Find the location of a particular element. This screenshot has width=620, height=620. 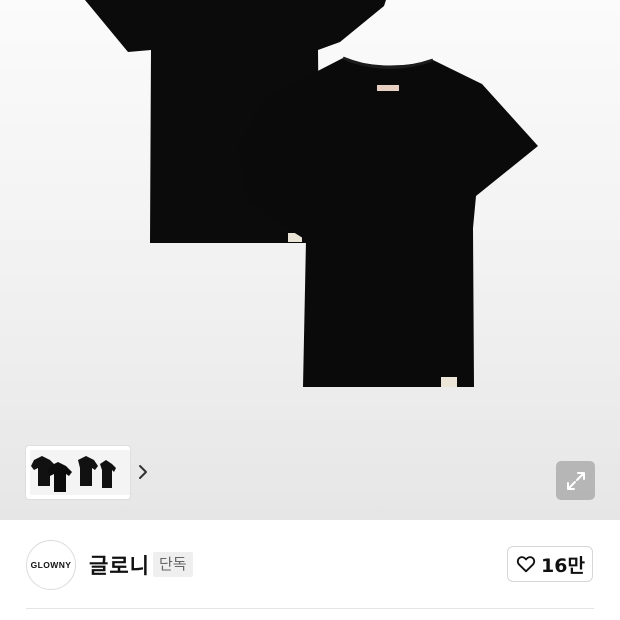

divider is located at coordinates (310, 608).